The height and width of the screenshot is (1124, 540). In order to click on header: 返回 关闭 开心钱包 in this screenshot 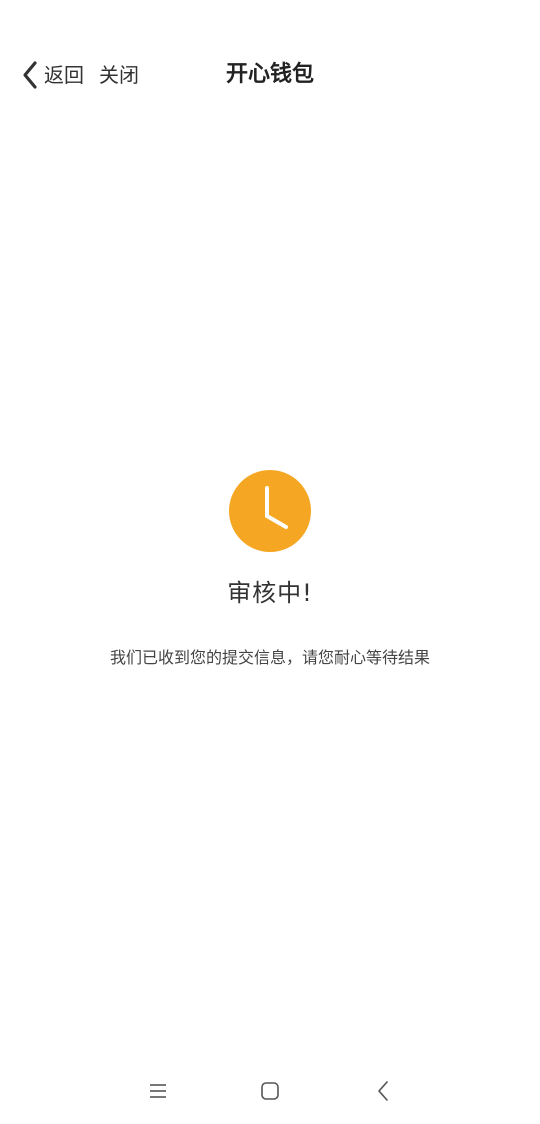, I will do `click(270, 75)`.